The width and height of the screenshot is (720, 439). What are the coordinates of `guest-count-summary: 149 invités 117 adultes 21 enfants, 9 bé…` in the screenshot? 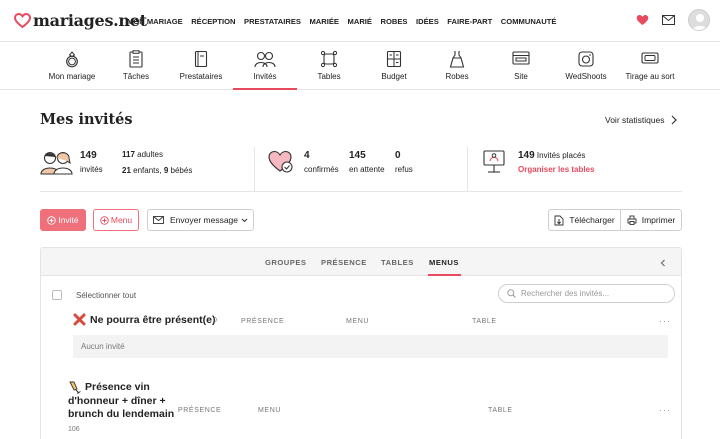 It's located at (145, 168).